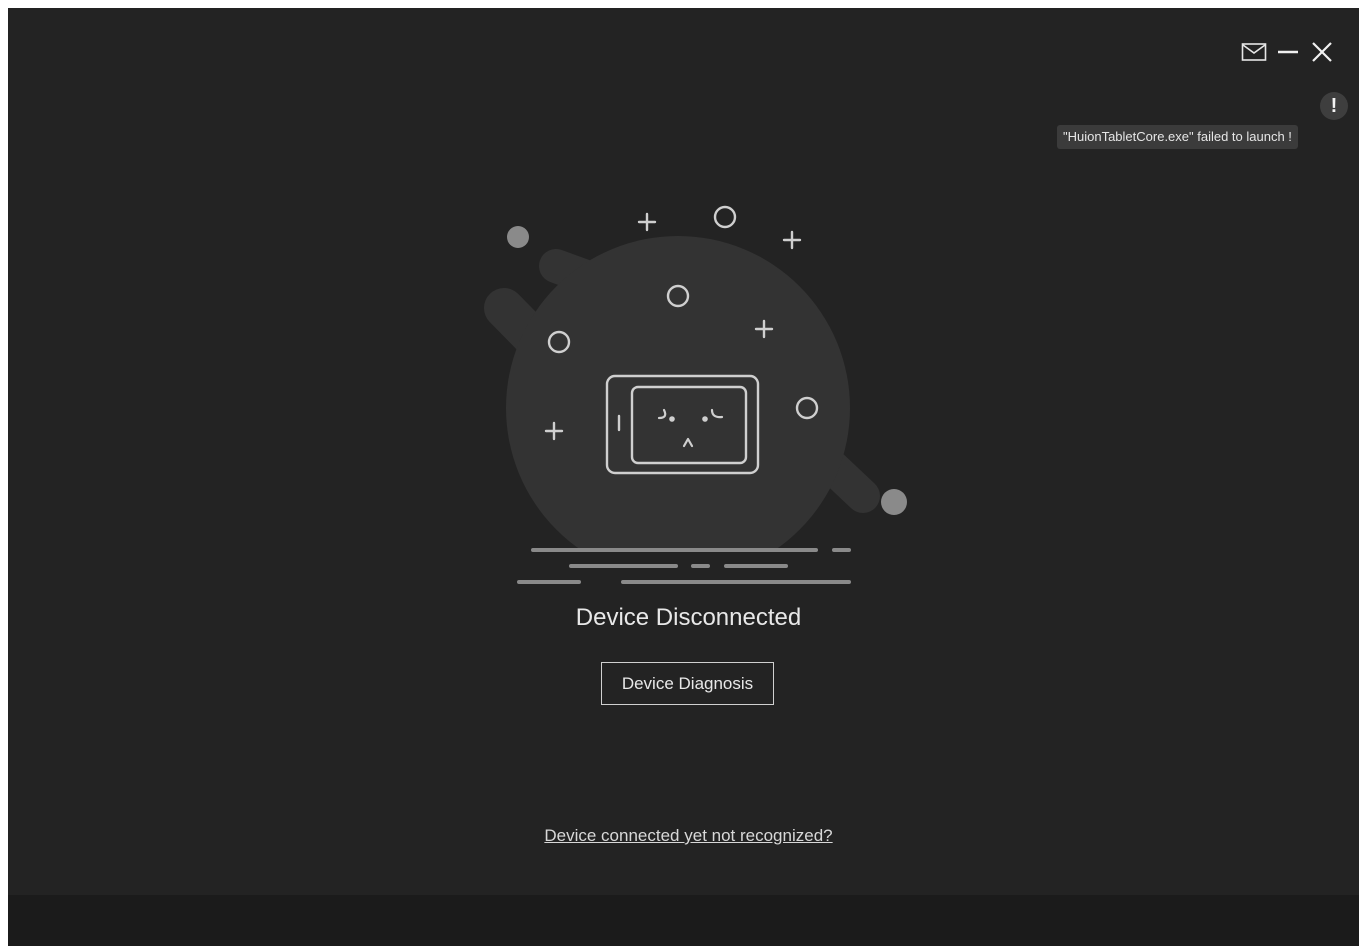 This screenshot has height=946, width=1359. I want to click on status-title: Device Disconnected, so click(688, 617).